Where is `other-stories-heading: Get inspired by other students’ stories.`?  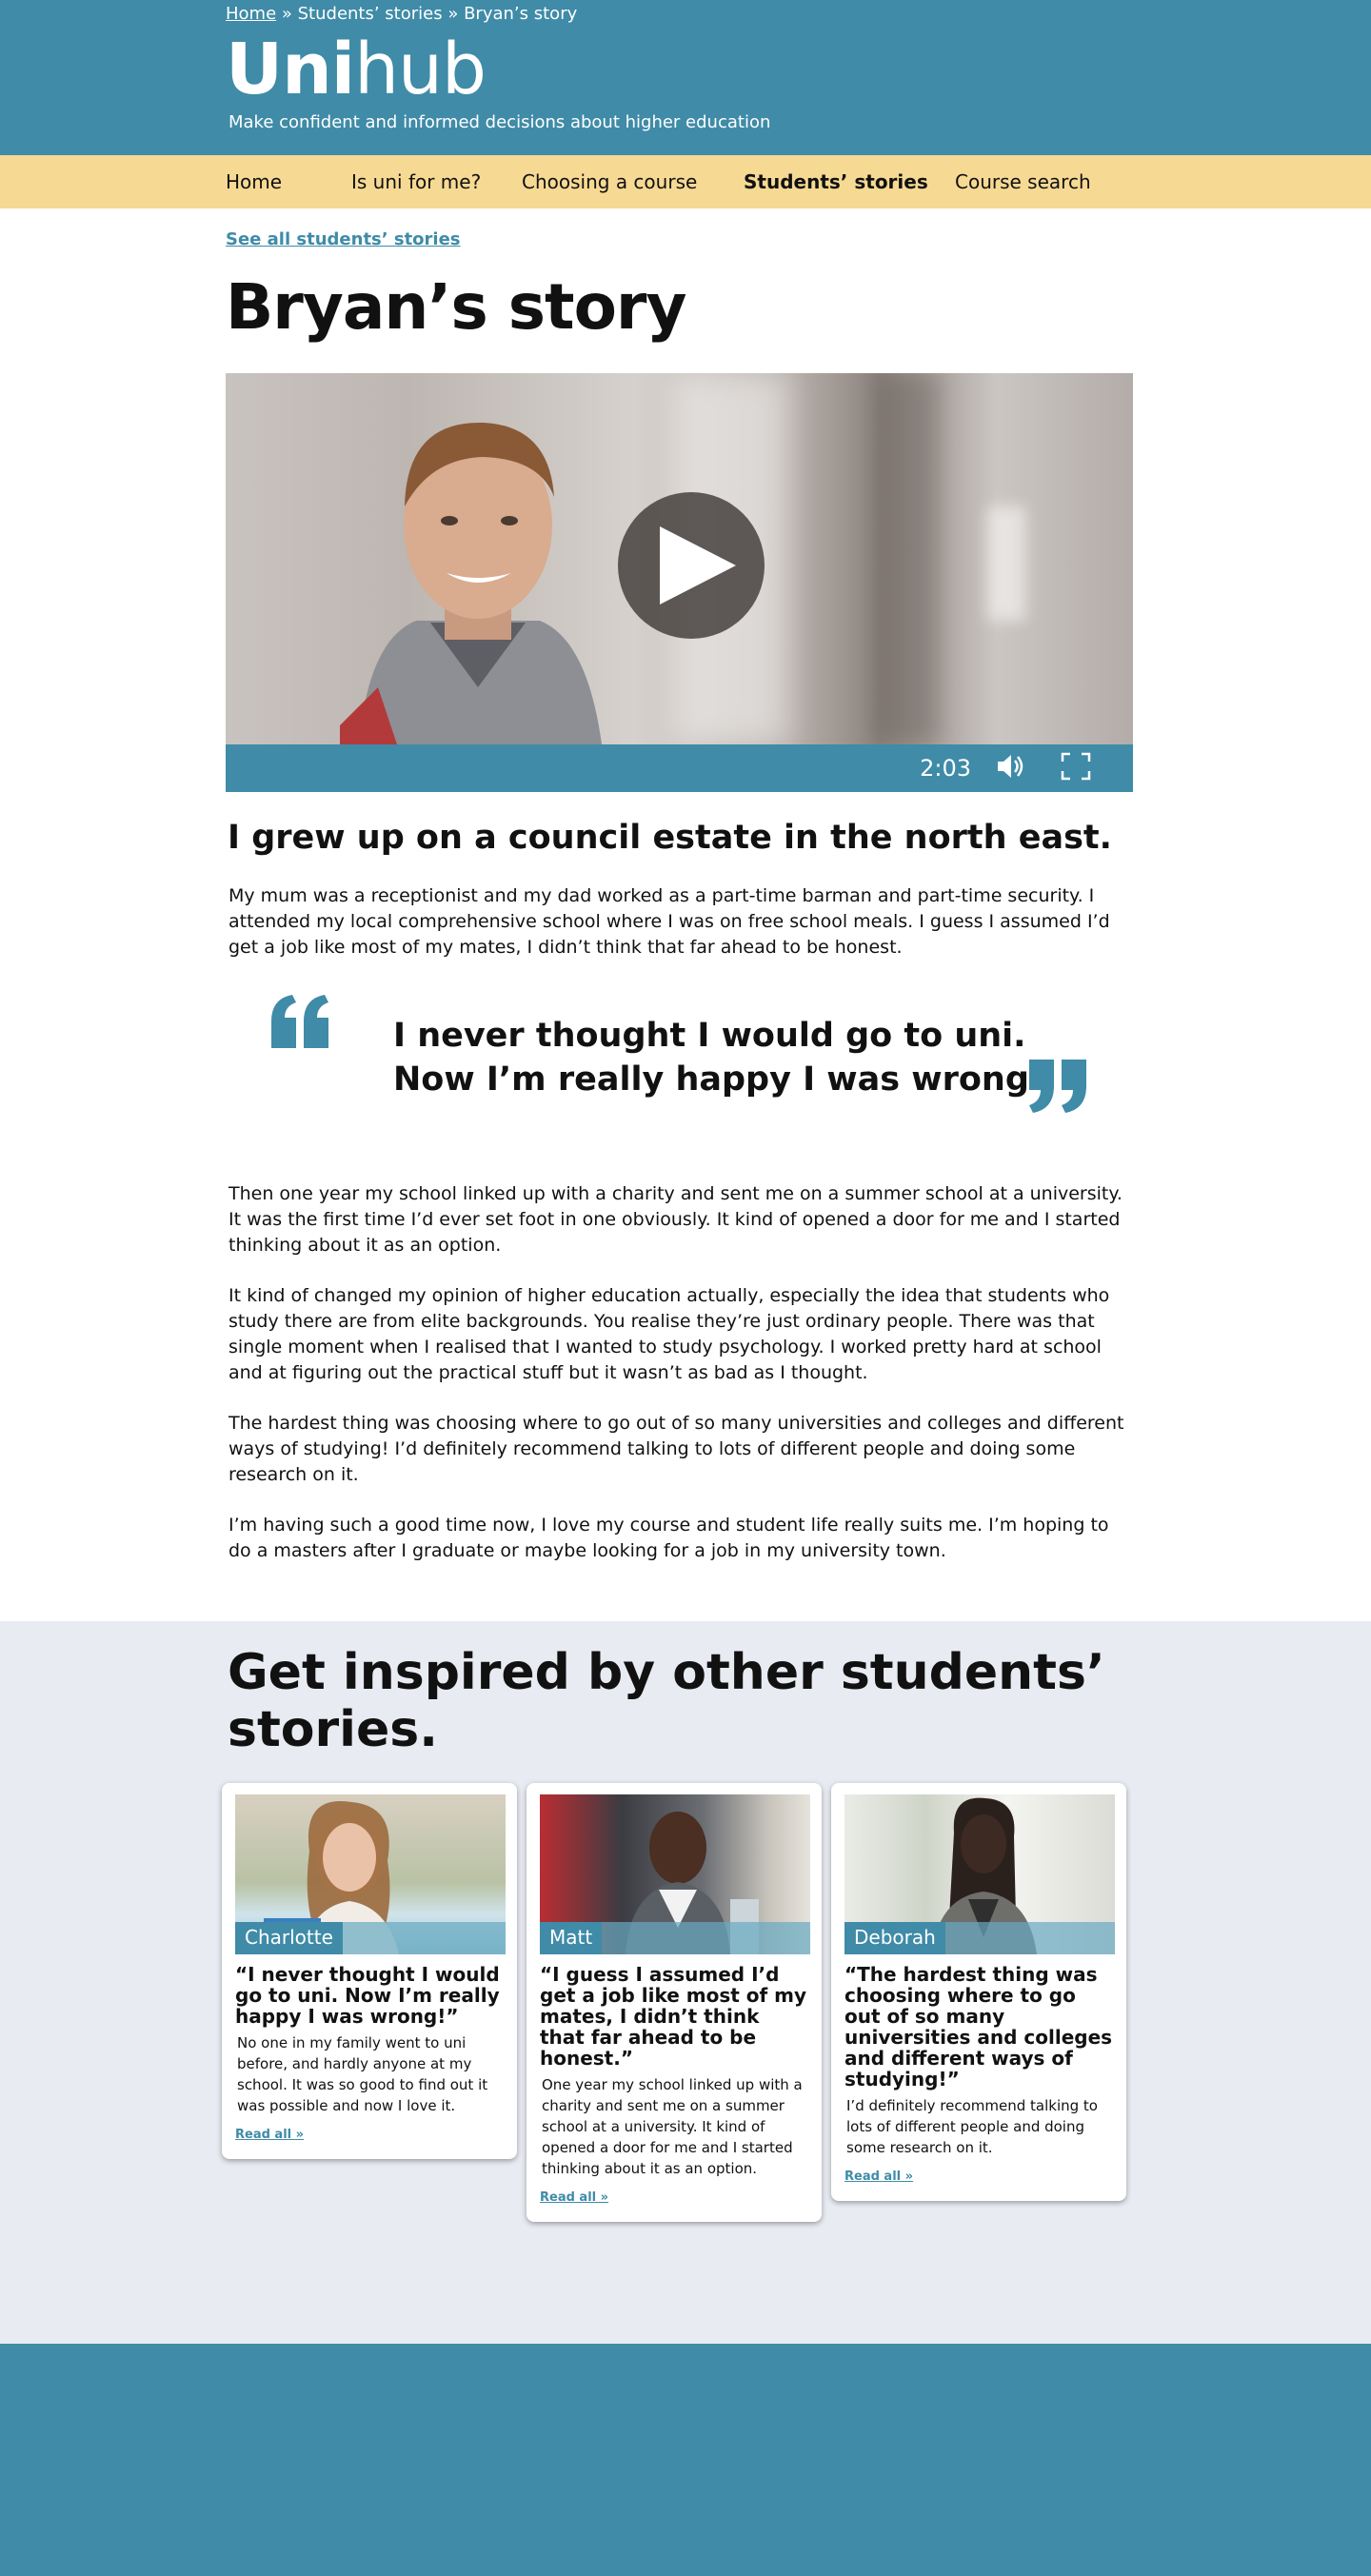
other-stories-heading: Get inspired by other students’ stories. is located at coordinates (666, 1701).